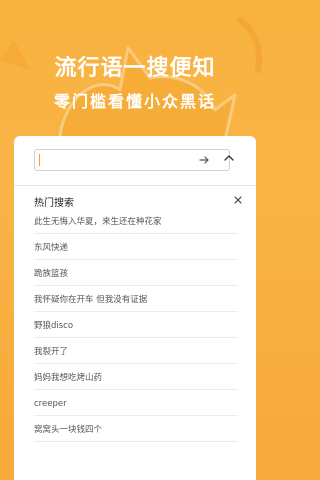  I want to click on search-input, so click(116, 160).